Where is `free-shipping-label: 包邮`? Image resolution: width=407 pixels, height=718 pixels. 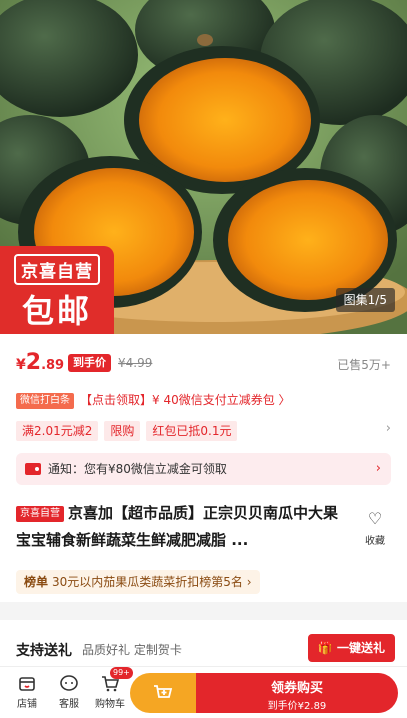
free-shipping-label: 包邮 is located at coordinates (56, 311).